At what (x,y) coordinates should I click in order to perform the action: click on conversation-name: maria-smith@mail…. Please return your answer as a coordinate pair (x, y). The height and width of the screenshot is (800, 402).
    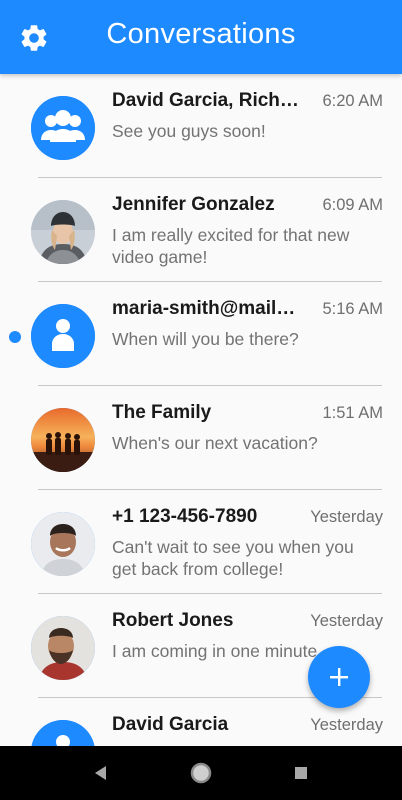
    Looking at the image, I should click on (204, 308).